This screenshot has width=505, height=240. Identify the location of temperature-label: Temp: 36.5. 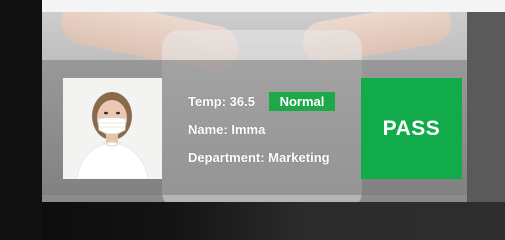
(221, 101).